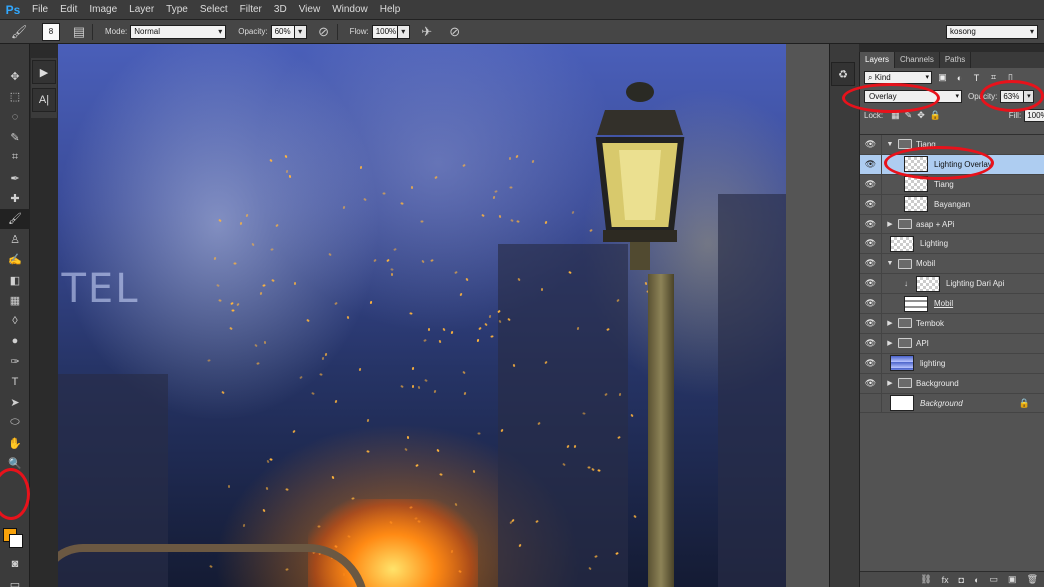 The width and height of the screenshot is (1044, 587). Describe the element at coordinates (44, 100) in the screenshot. I see `character-panel-icon: A|` at that location.